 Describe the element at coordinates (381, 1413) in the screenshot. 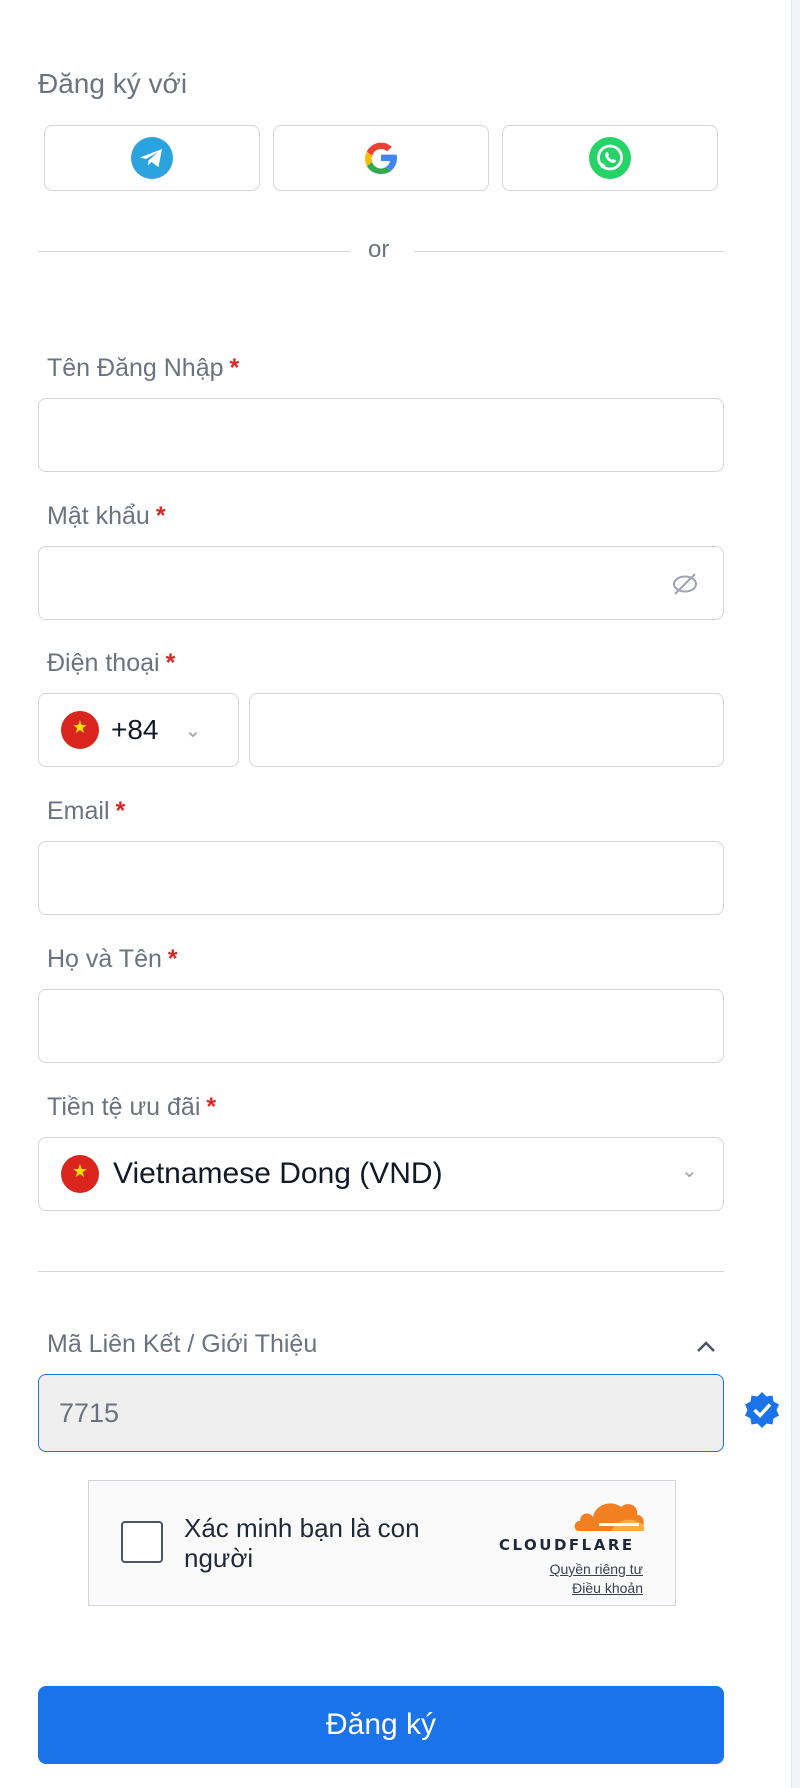

I see `referral-code-input: 7715` at that location.